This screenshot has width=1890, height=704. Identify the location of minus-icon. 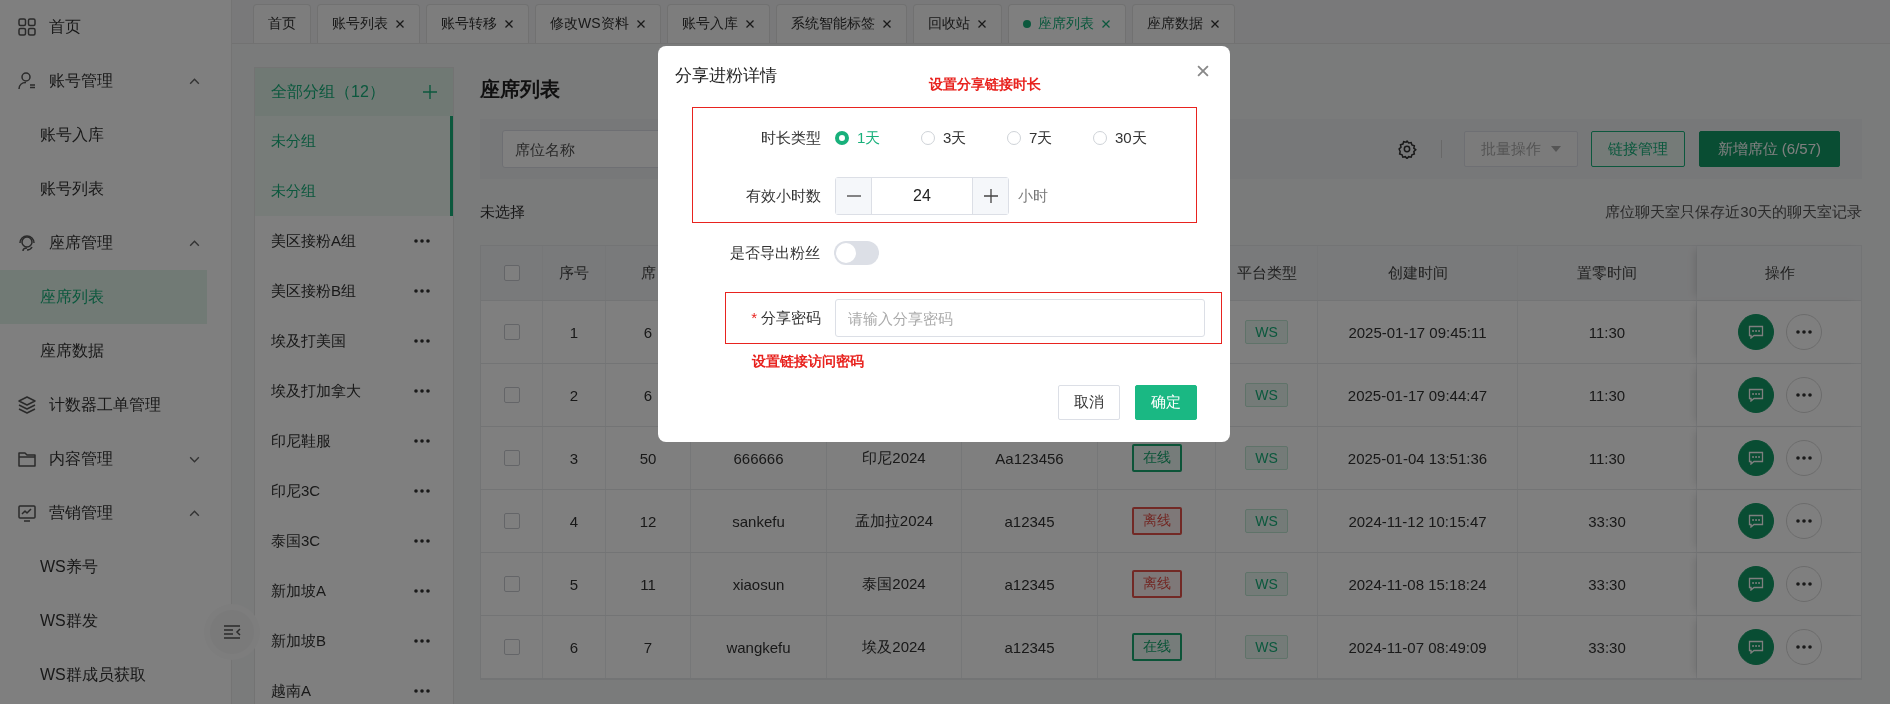
(853, 196).